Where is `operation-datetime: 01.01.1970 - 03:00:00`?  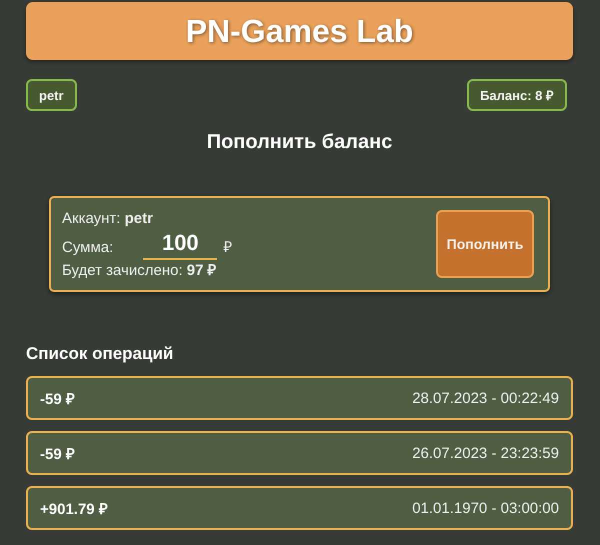 operation-datetime: 01.01.1970 - 03:00:00 is located at coordinates (485, 508).